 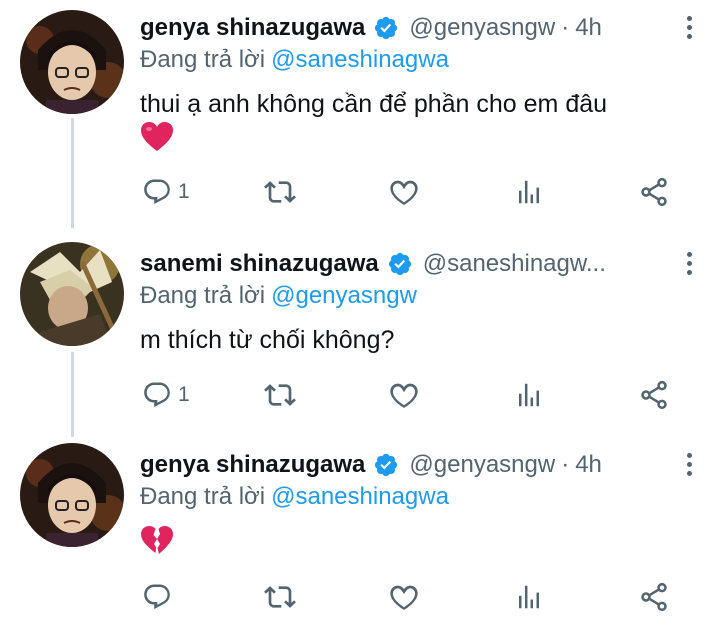 I want to click on red-heart-icon, so click(x=157, y=139).